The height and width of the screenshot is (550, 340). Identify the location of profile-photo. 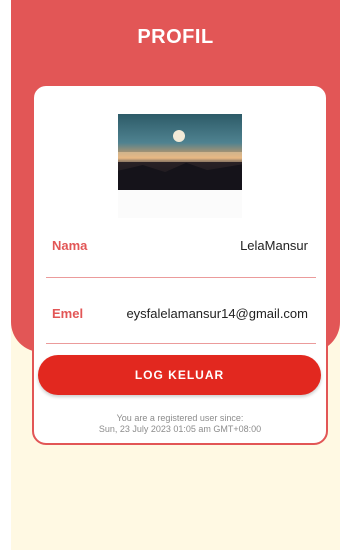
(180, 152).